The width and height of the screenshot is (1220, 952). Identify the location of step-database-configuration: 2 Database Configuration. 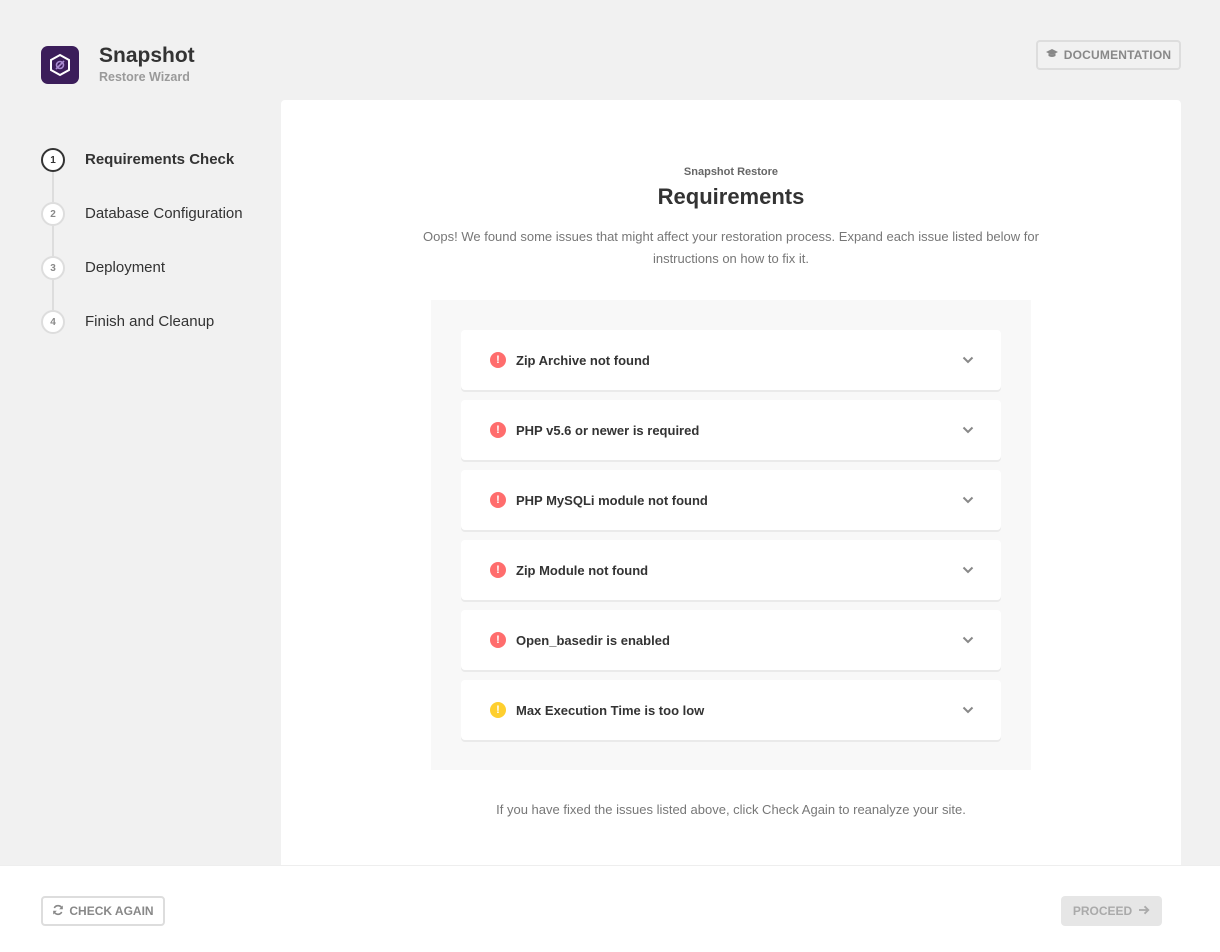
(156, 229).